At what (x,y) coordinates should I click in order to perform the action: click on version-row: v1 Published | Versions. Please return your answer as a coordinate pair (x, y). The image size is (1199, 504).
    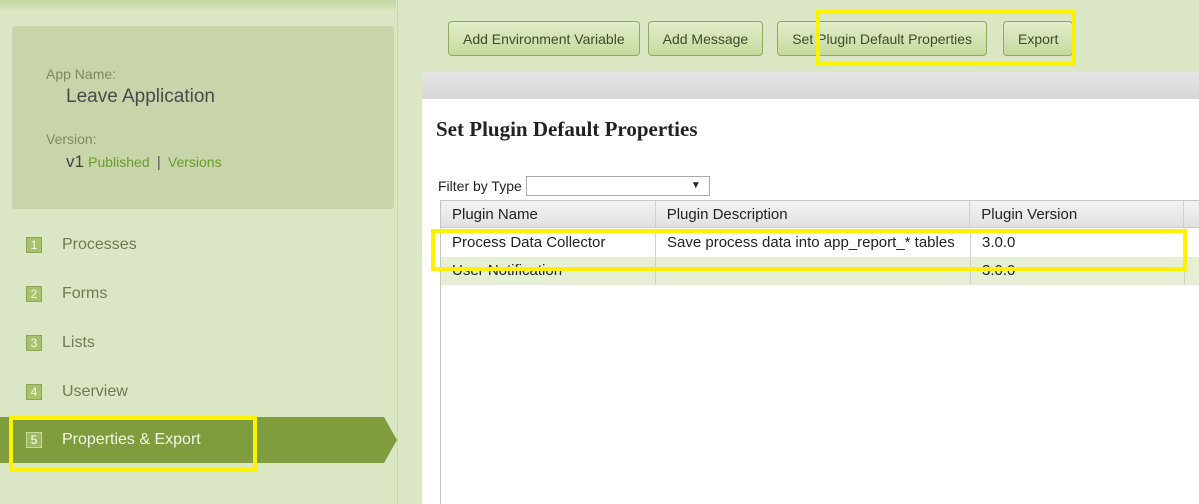
    Looking at the image, I should click on (144, 162).